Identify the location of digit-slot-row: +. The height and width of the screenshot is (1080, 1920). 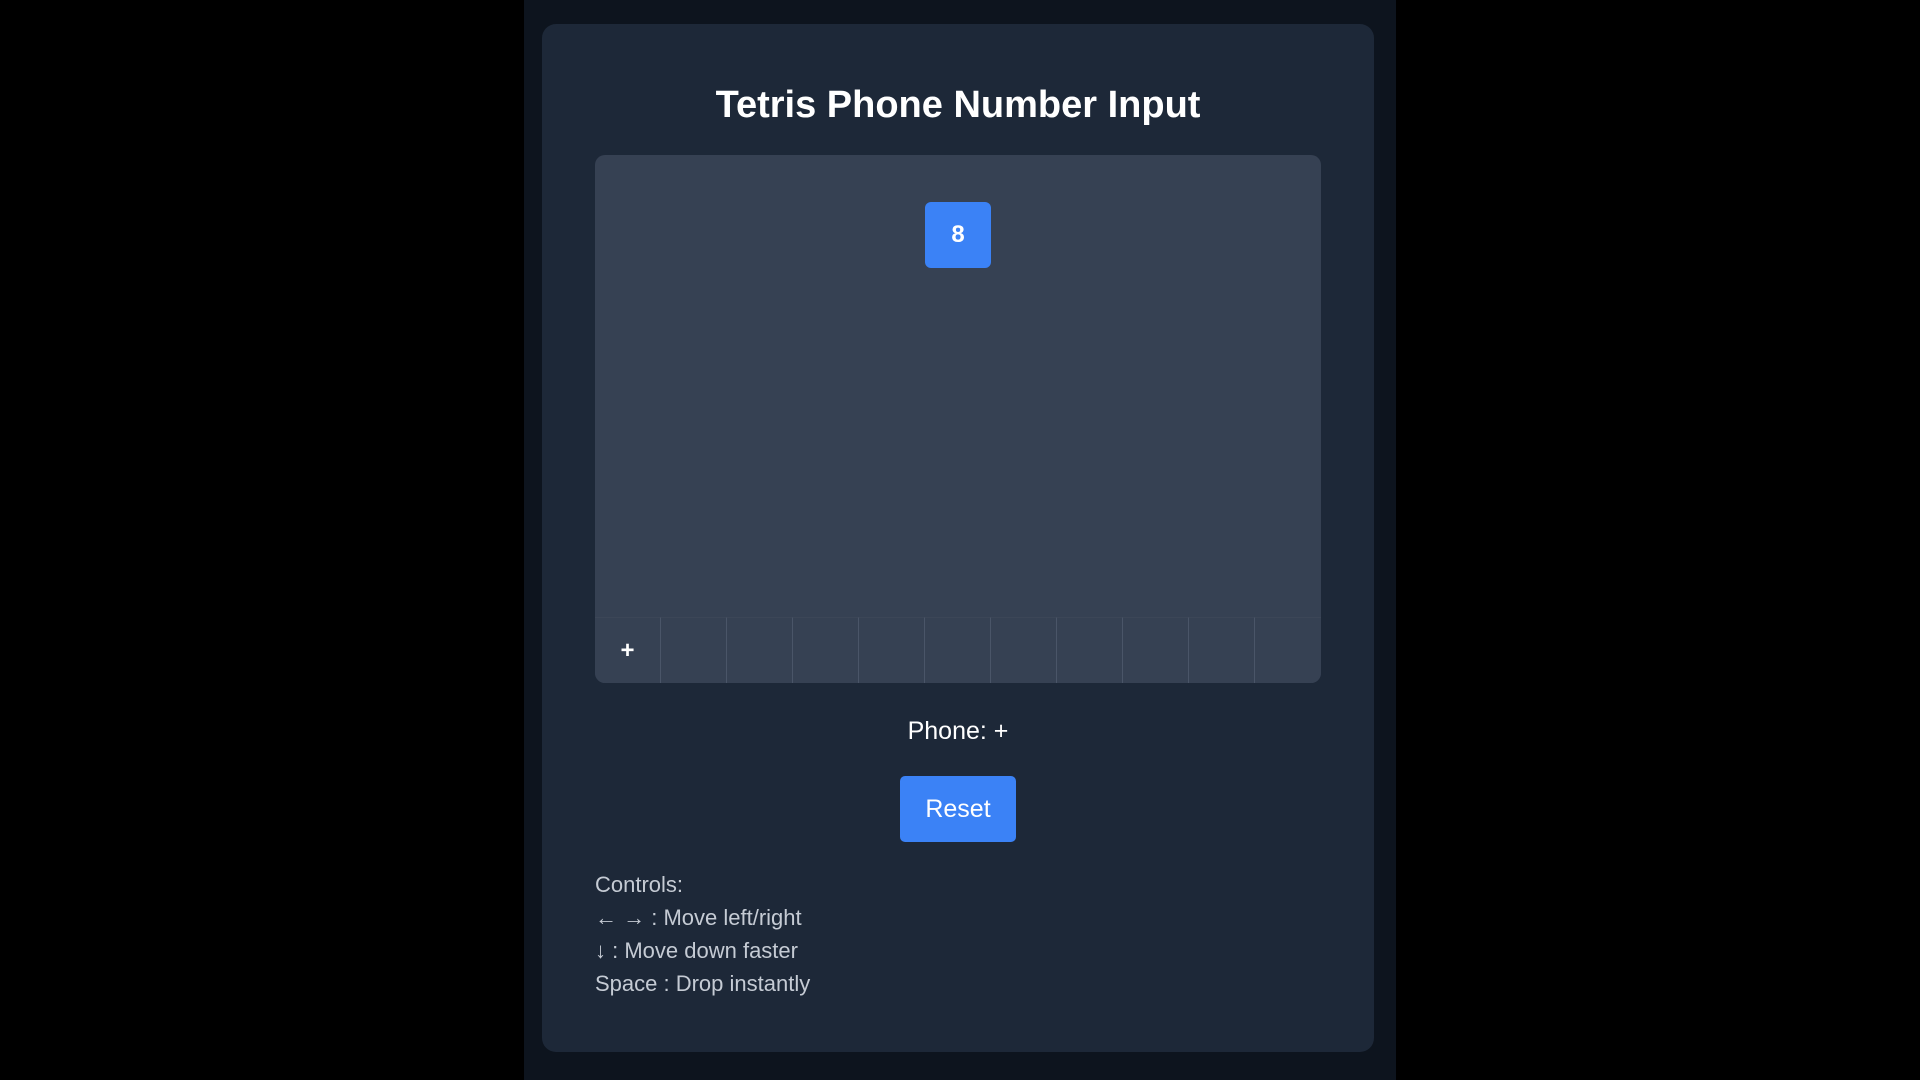
(958, 650).